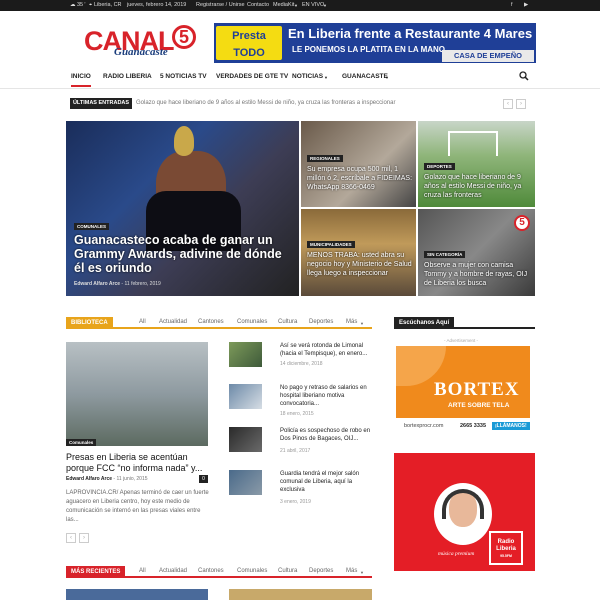  I want to click on temperature-unit: °, so click(85, 3).